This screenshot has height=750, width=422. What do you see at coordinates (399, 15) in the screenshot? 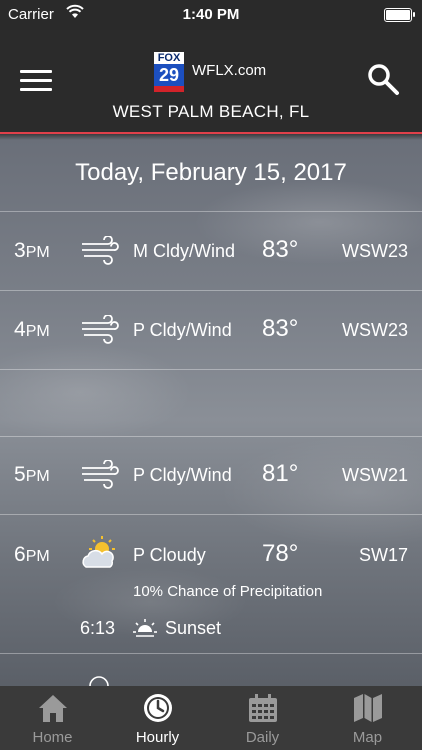
I see `battery-icon` at bounding box center [399, 15].